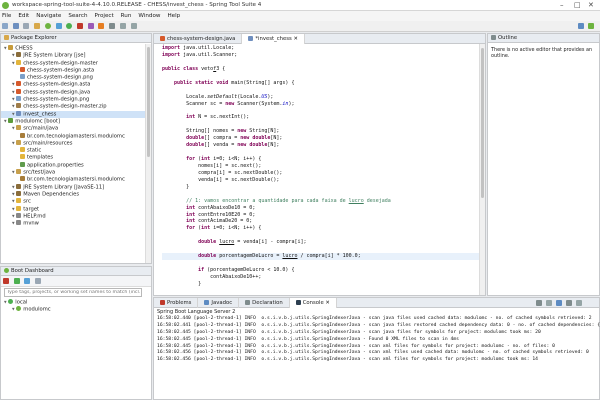 The height and width of the screenshot is (400, 600). I want to click on run-icon, so click(69, 26).